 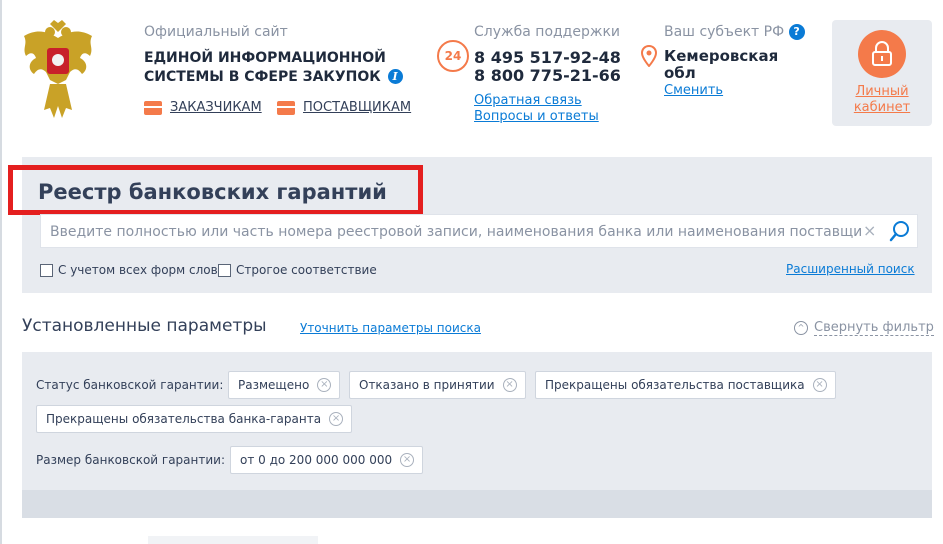 I want to click on nav-customers-link: ЗАКАЗЧИКАМ, so click(x=203, y=107).